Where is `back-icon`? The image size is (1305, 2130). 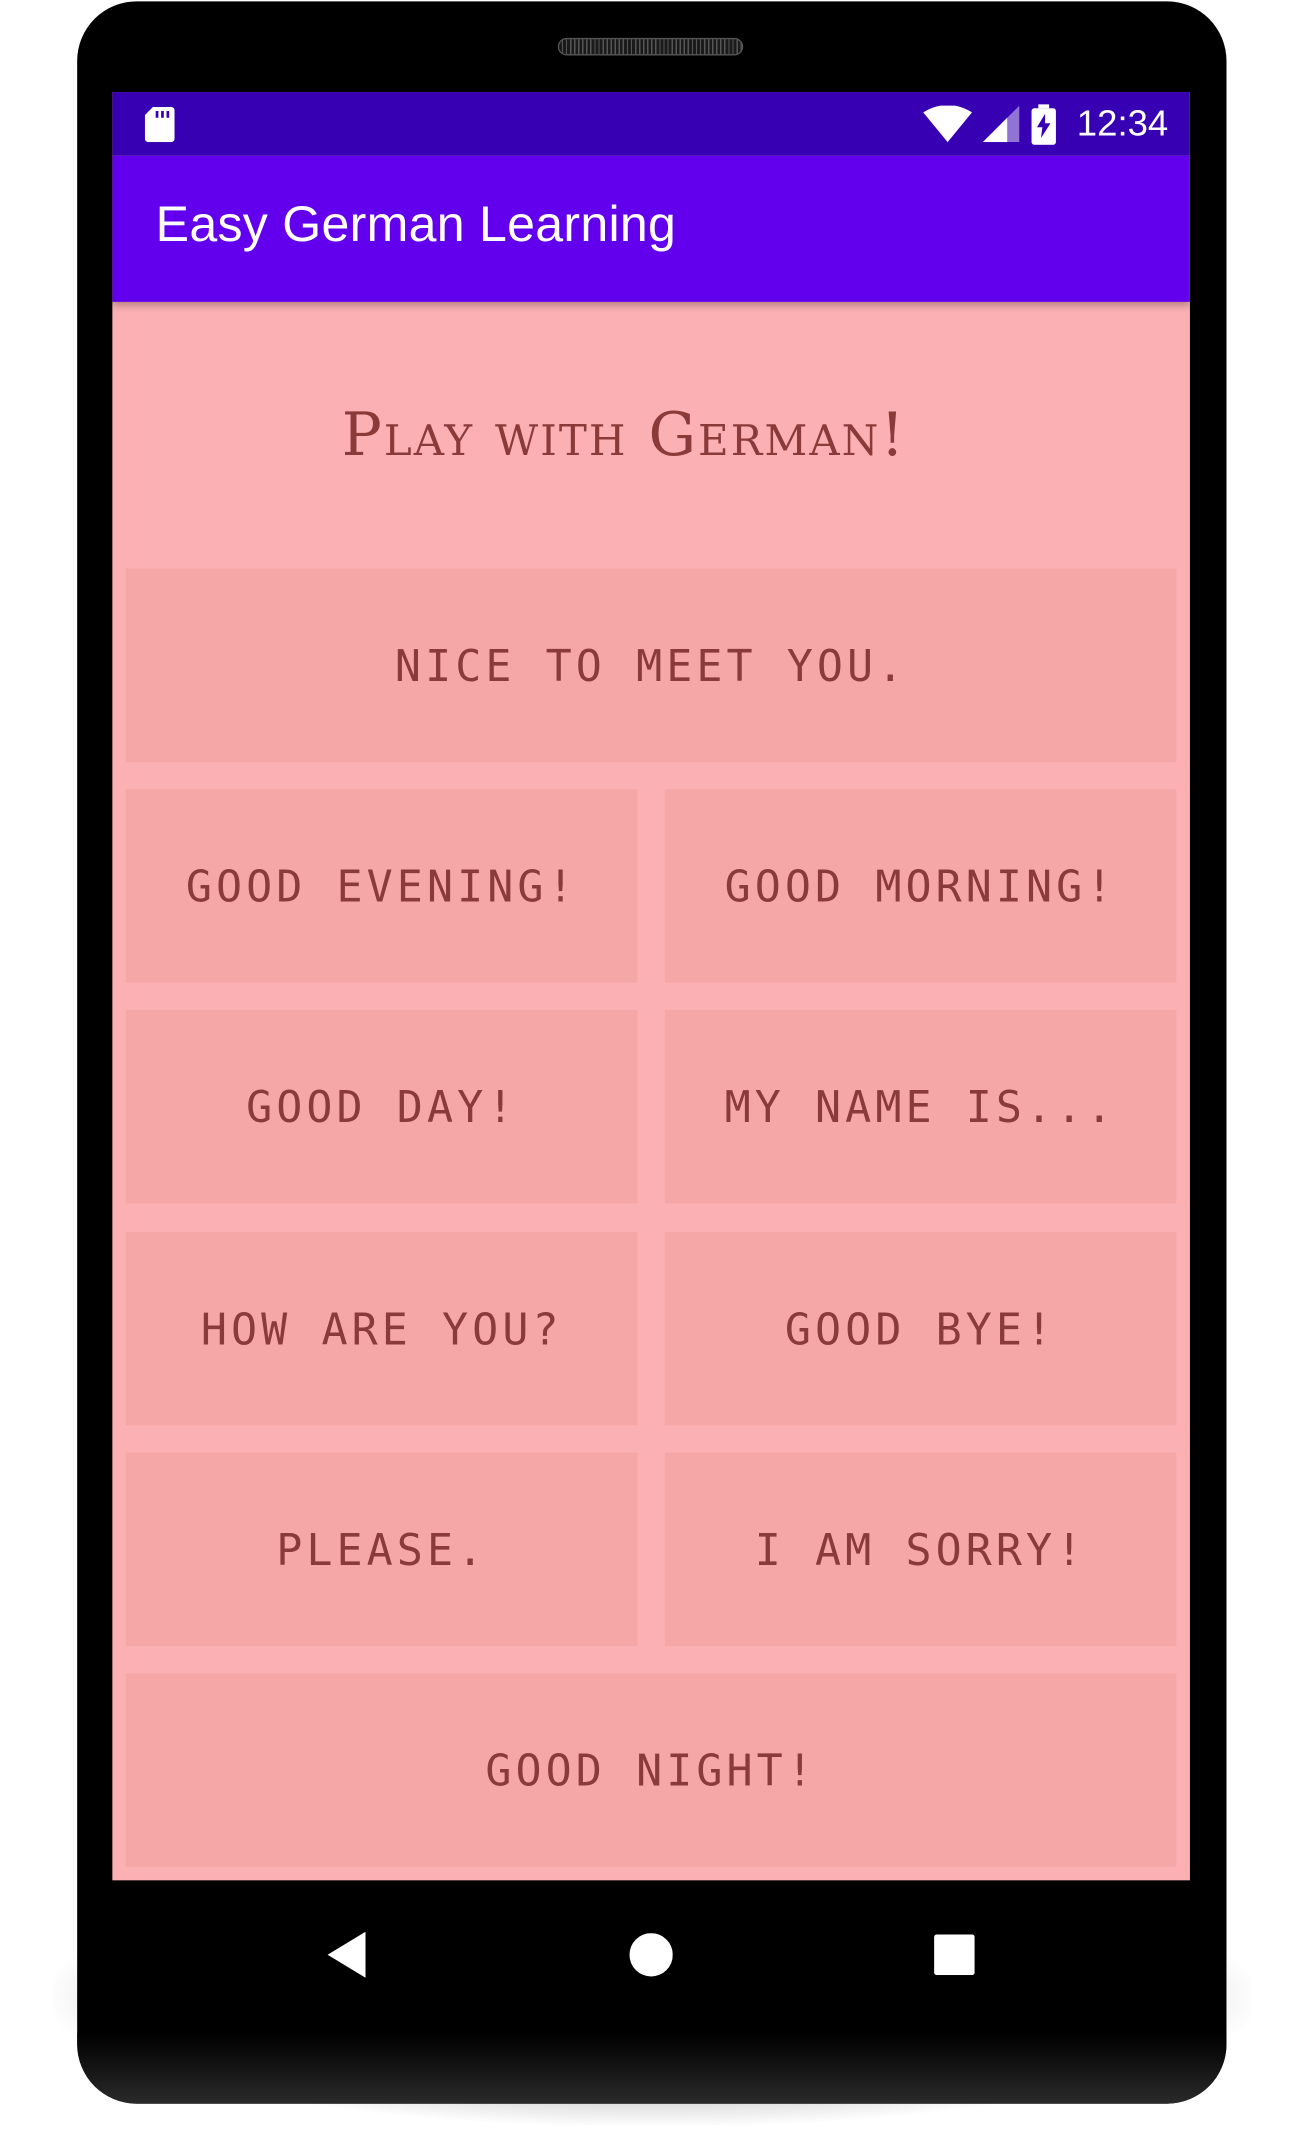
back-icon is located at coordinates (346, 1954).